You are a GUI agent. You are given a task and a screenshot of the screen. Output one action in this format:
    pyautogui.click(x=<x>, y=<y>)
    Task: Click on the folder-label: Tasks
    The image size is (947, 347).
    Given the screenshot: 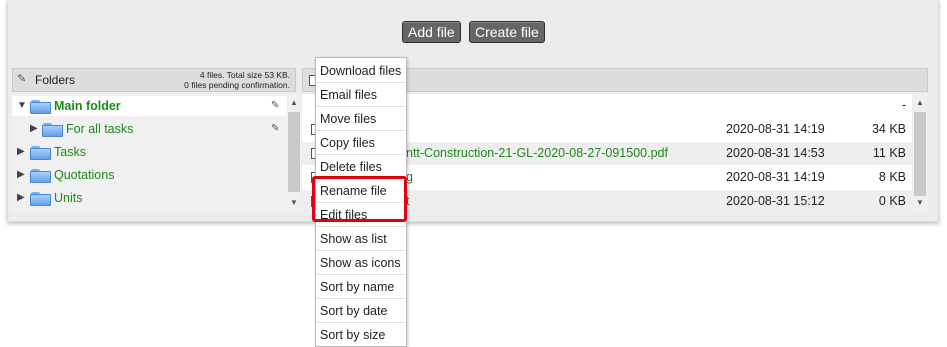 What is the action you would take?
    pyautogui.click(x=70, y=152)
    